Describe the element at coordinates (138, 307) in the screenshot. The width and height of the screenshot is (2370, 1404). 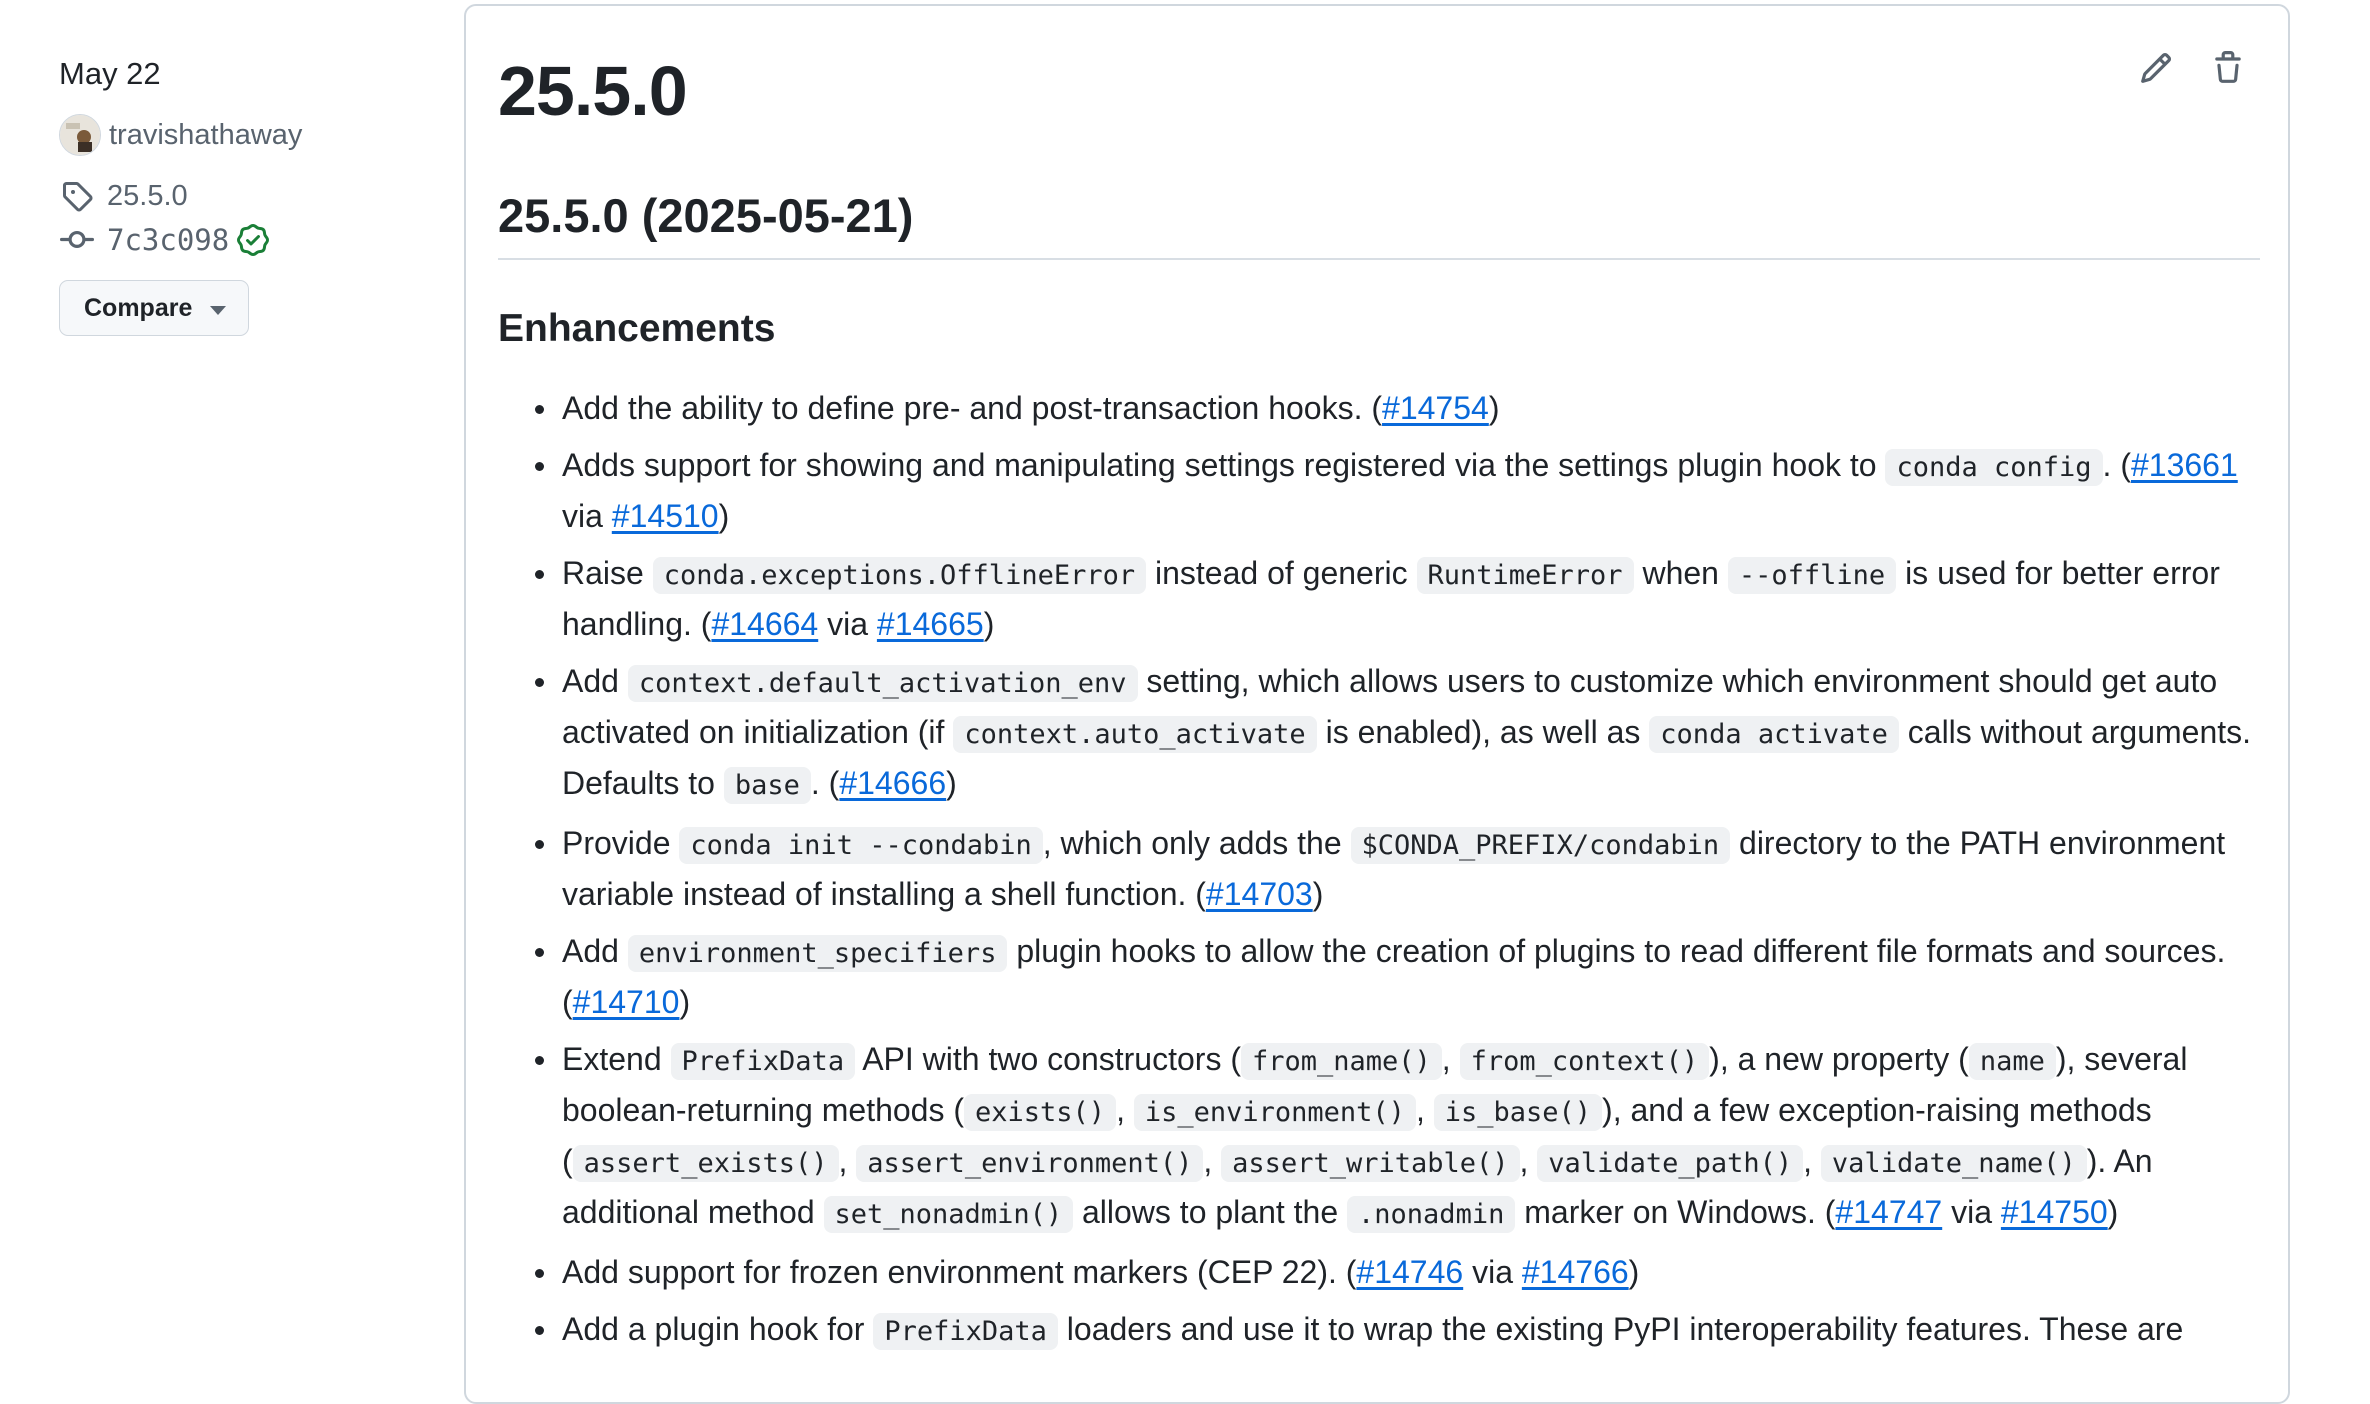
I see `compare-label: Compare` at that location.